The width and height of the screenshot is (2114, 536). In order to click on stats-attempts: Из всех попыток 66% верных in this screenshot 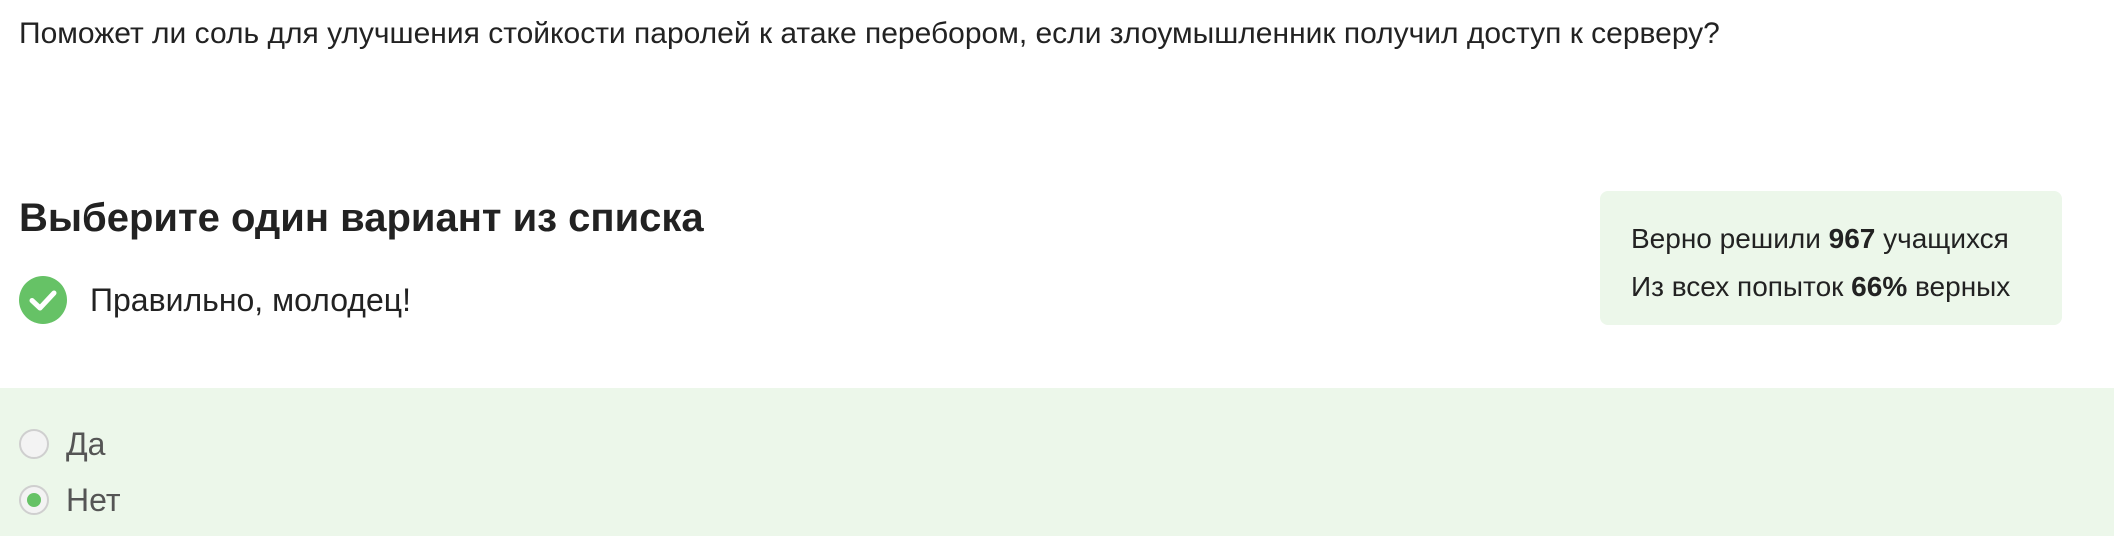, I will do `click(1846, 287)`.